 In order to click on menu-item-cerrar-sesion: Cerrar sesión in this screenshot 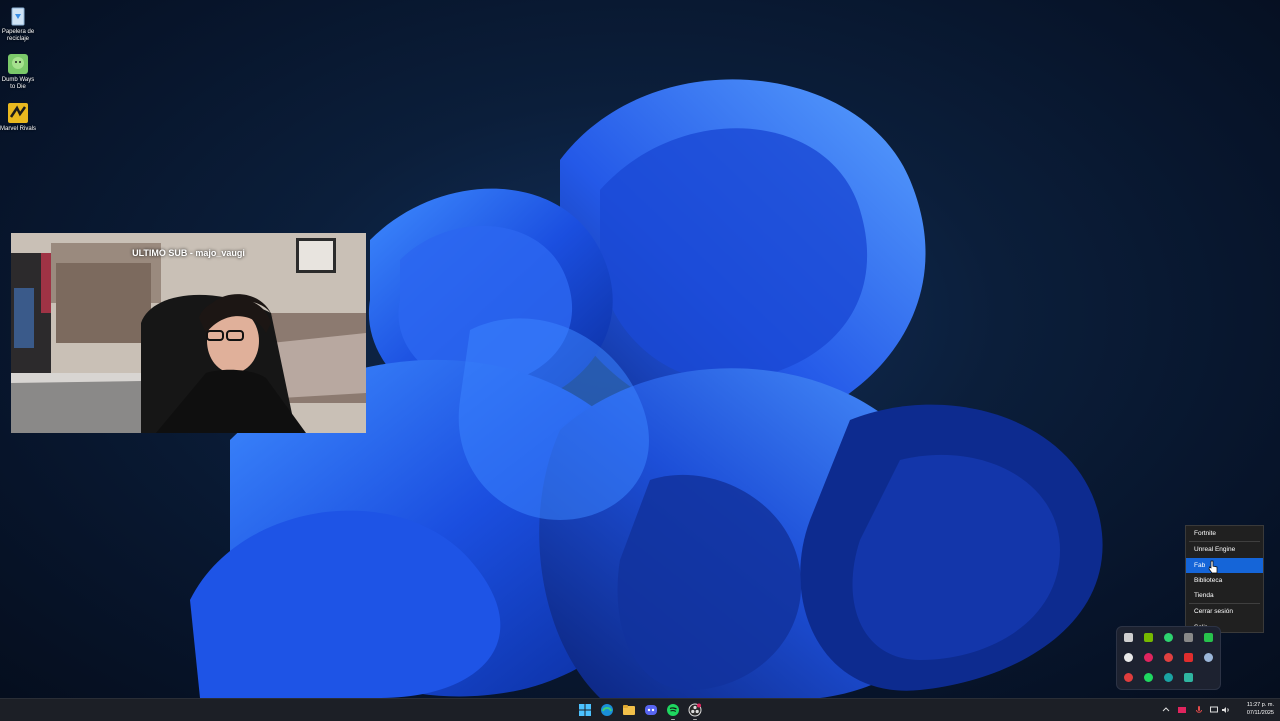, I will do `click(1224, 611)`.